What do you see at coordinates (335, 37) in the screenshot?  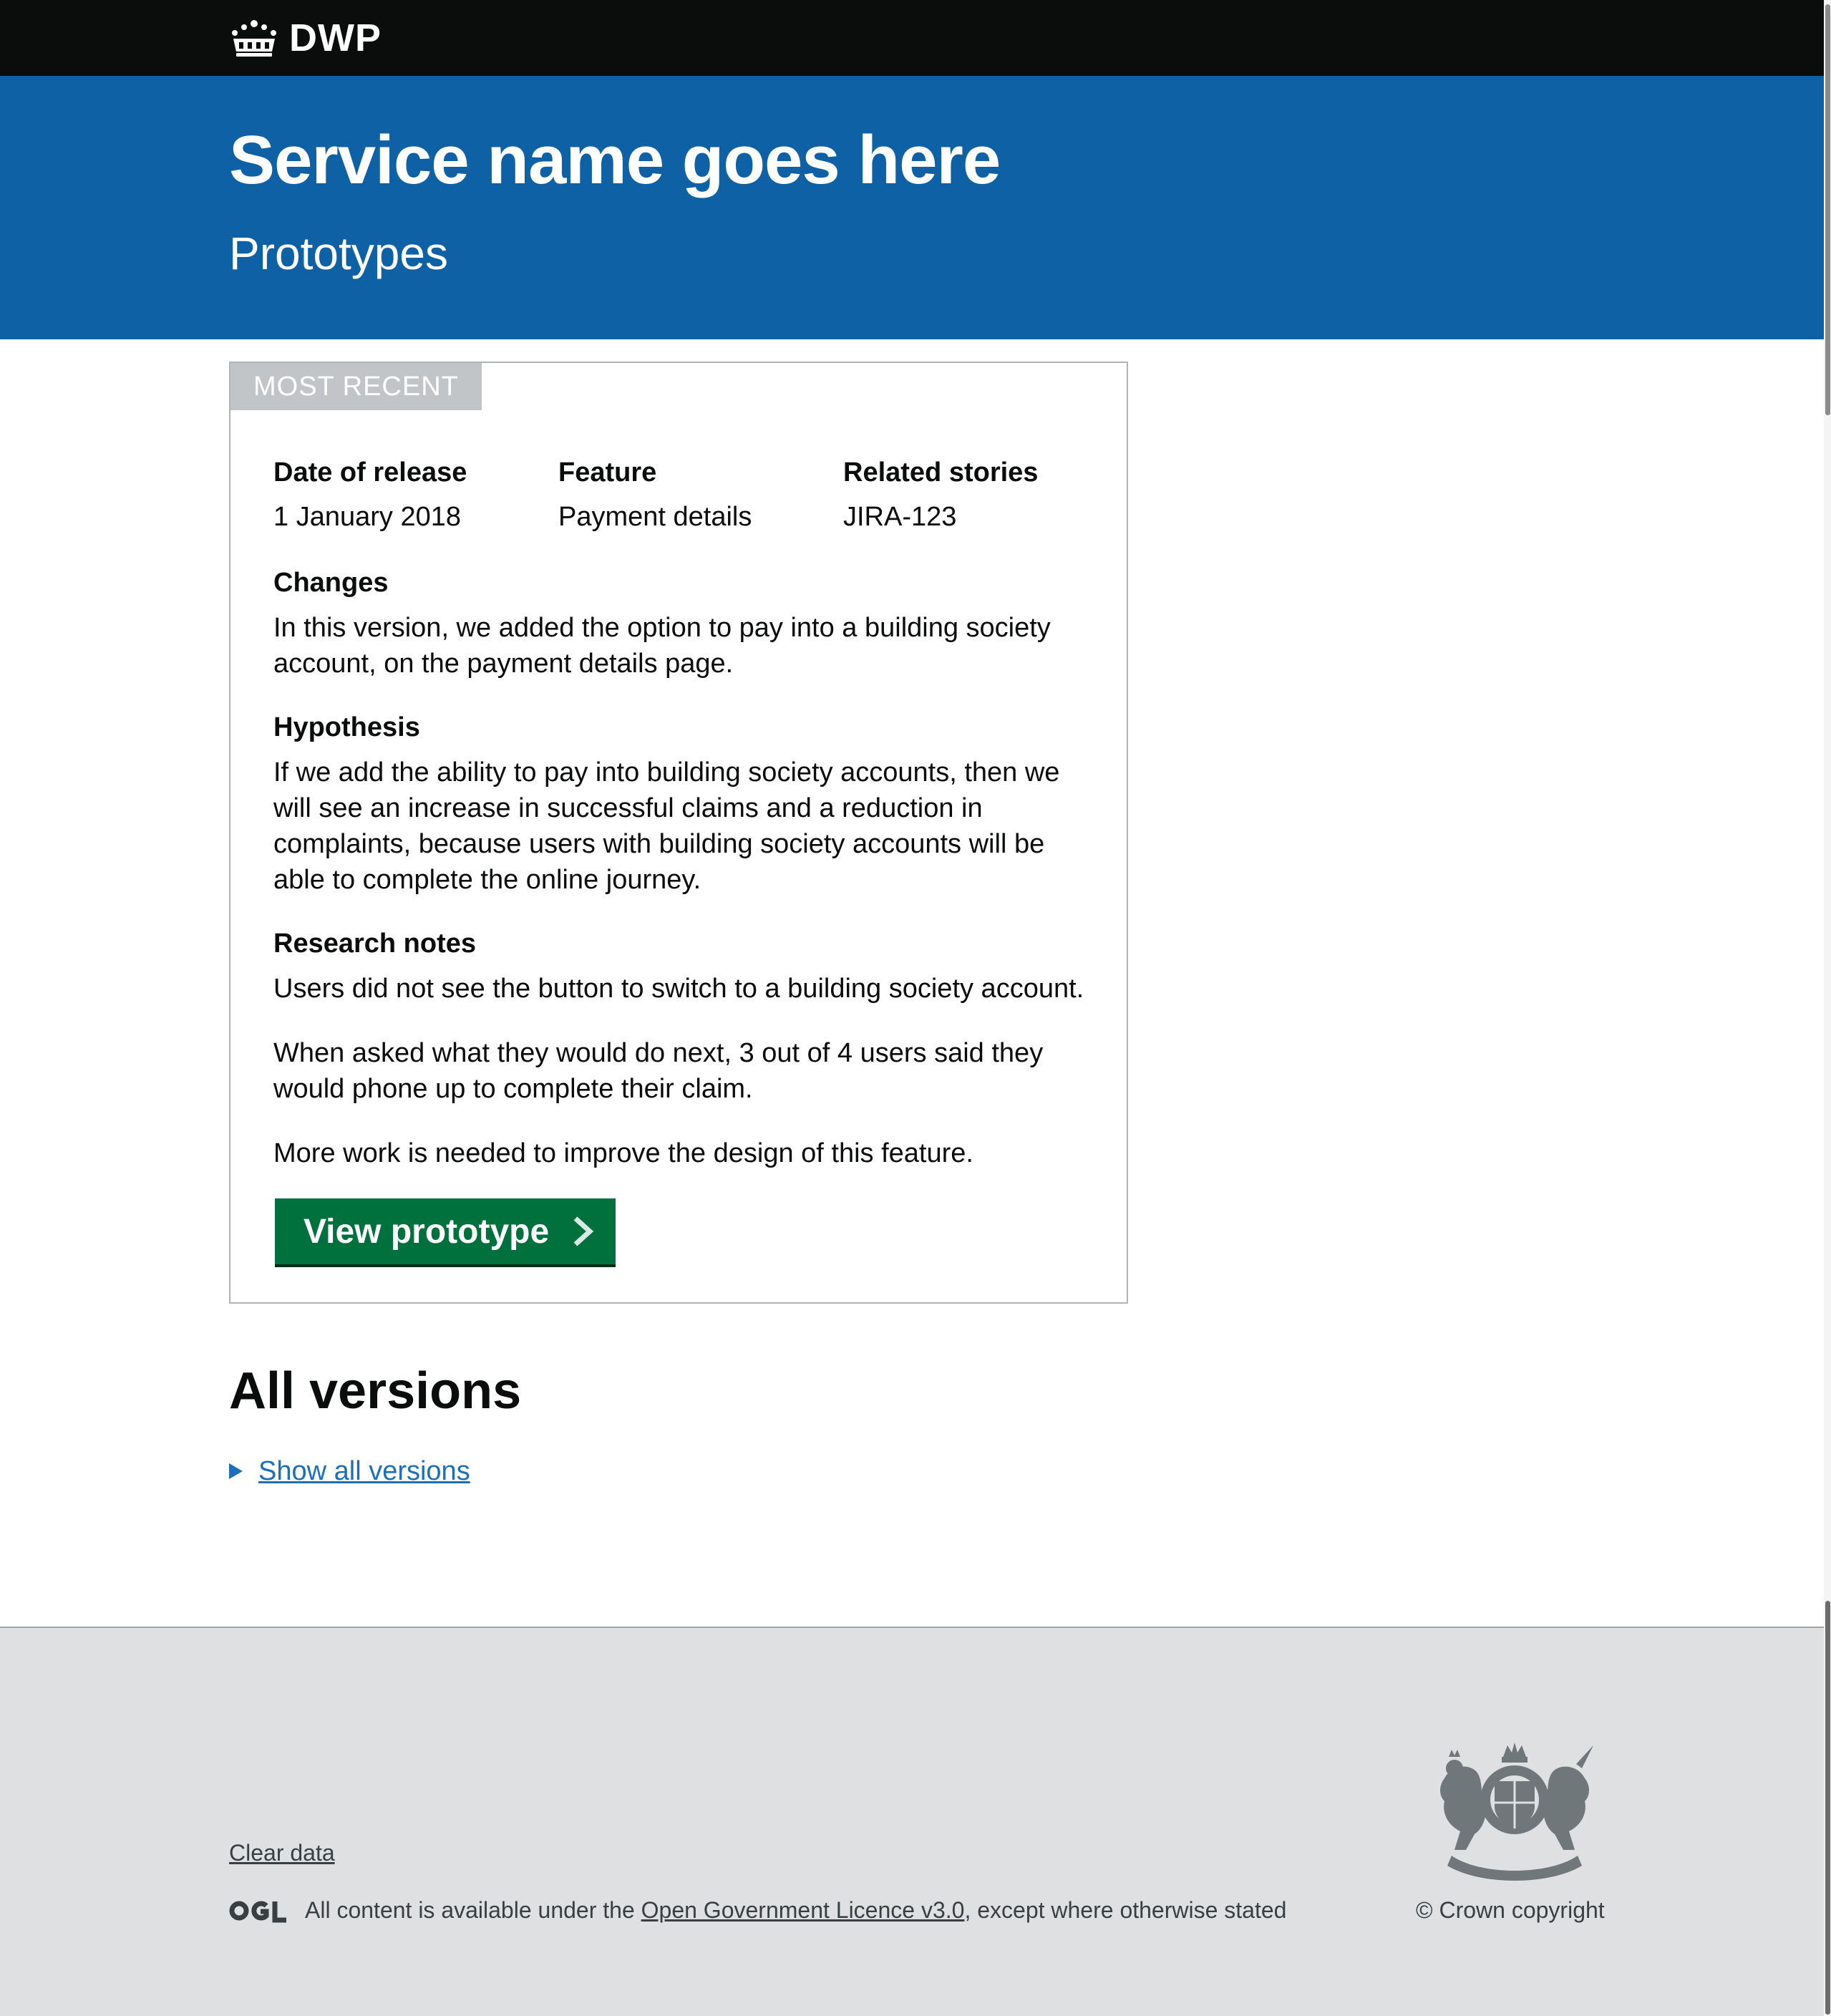 I see `logo-text: DWP` at bounding box center [335, 37].